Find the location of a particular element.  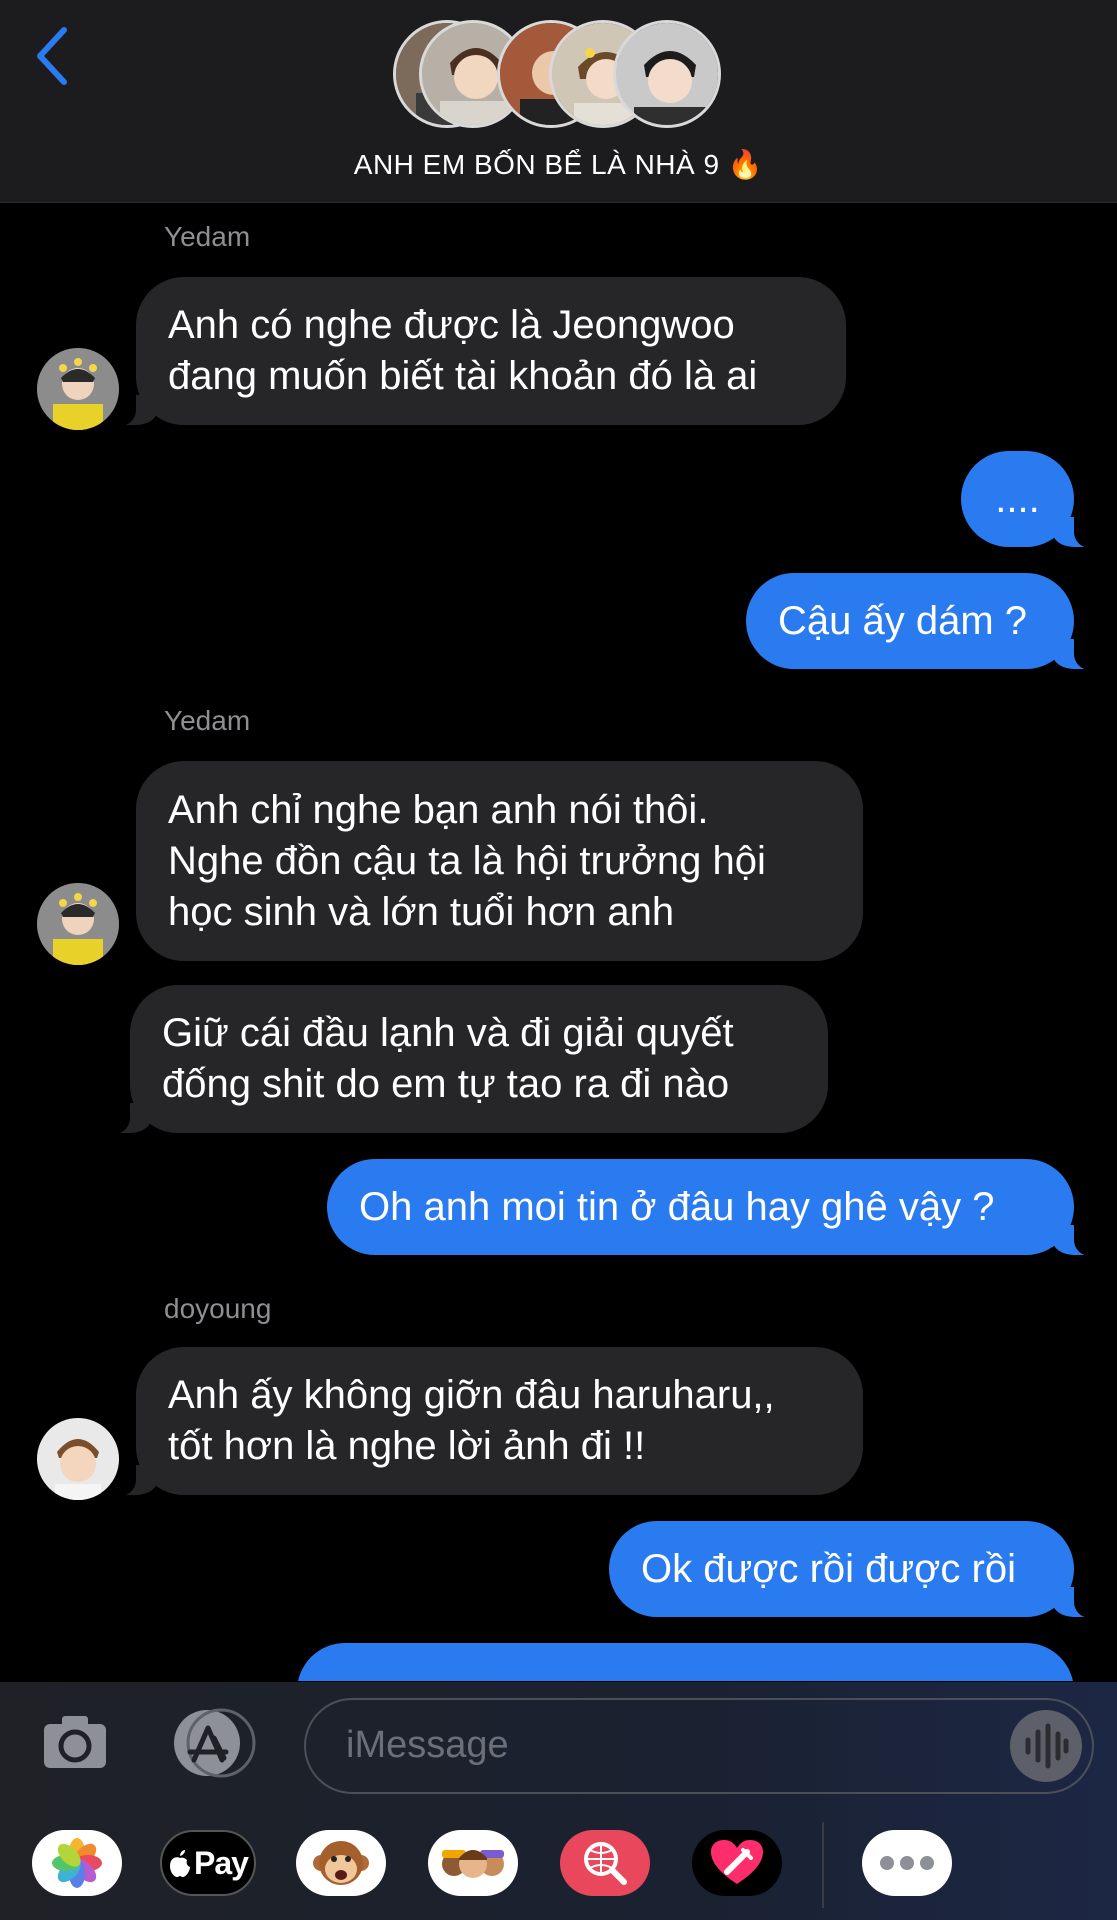

camera-icon is located at coordinates (75, 1742).